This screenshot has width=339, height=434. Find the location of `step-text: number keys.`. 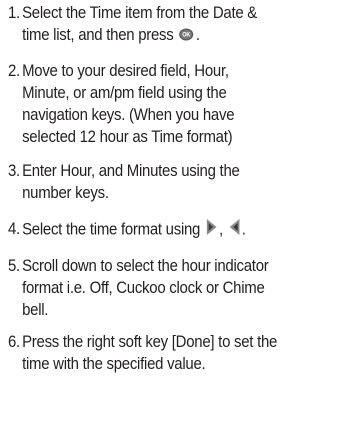

step-text: number keys. is located at coordinates (65, 192).